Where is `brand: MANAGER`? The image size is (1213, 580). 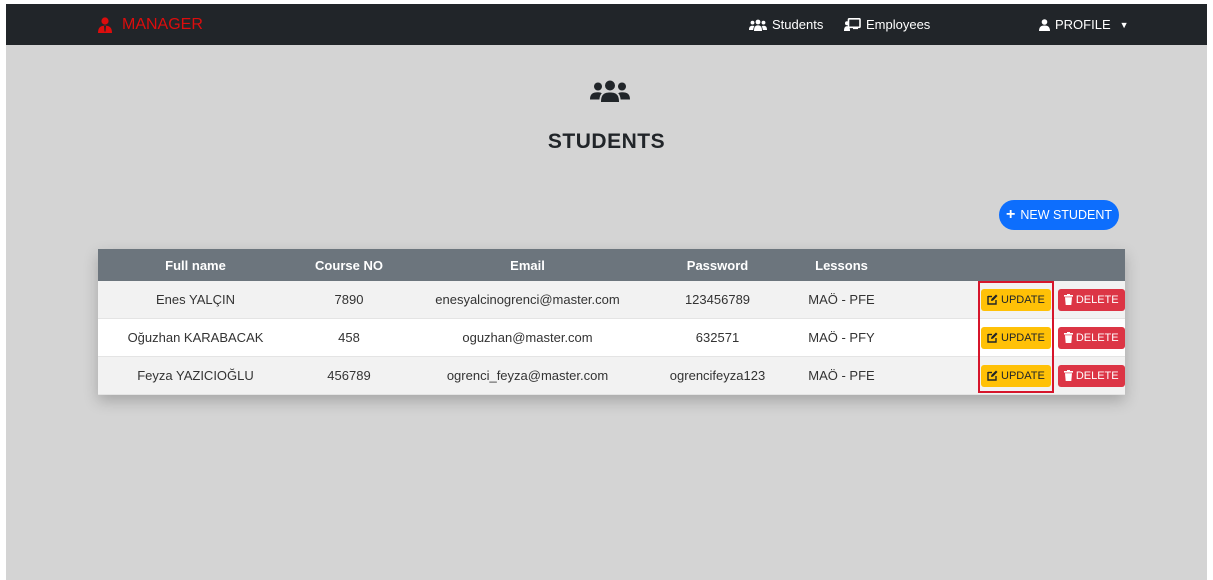 brand: MANAGER is located at coordinates (150, 24).